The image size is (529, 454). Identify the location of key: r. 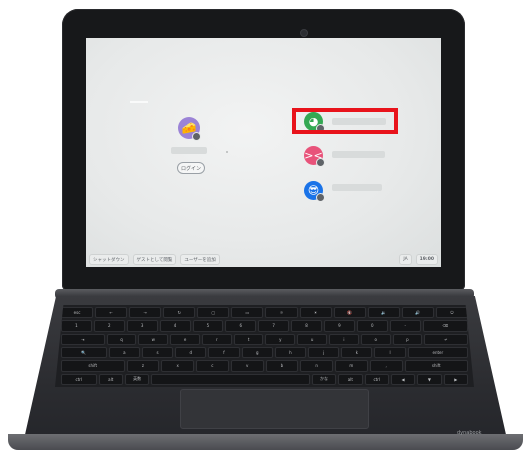
(216, 339).